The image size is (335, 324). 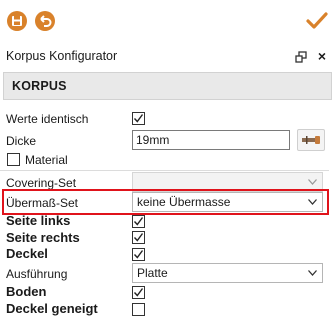 I want to click on row-deckel-geneigt: Deckel geneigt, so click(x=167, y=310).